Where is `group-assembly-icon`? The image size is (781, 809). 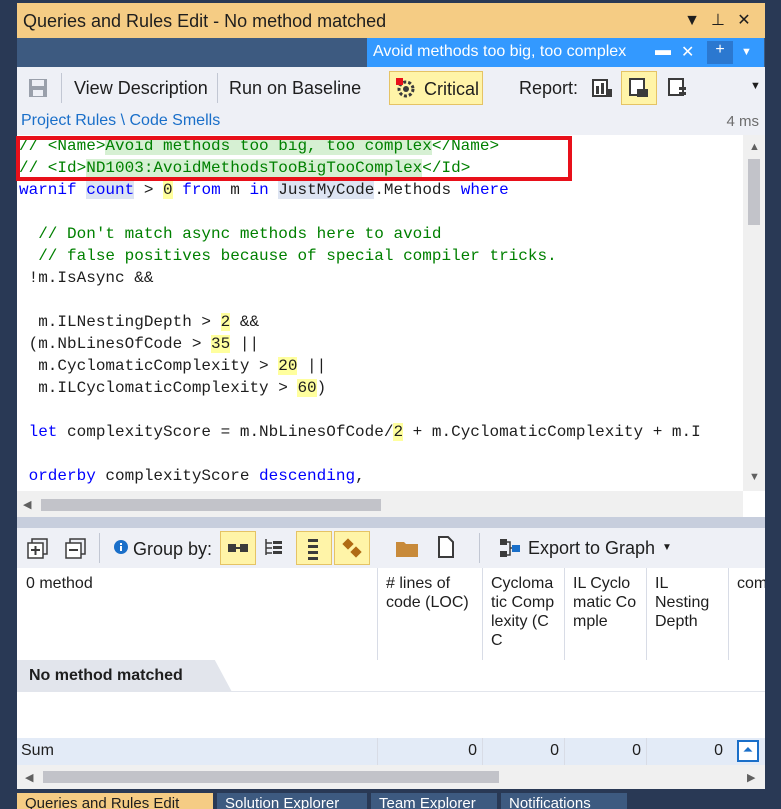 group-assembly-icon is located at coordinates (238, 548).